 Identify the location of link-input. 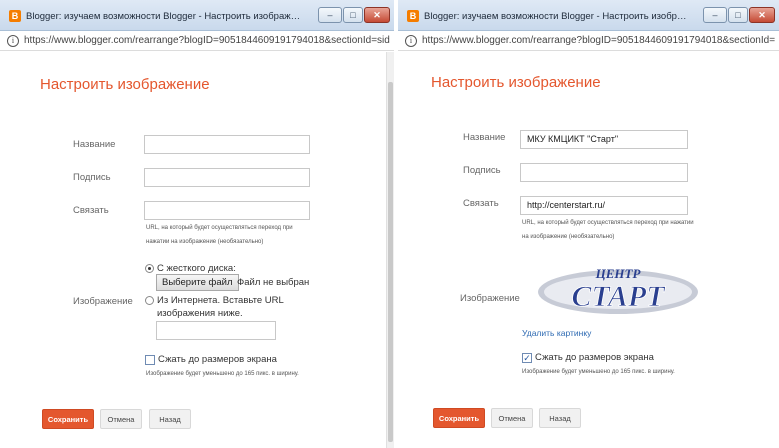
(227, 210).